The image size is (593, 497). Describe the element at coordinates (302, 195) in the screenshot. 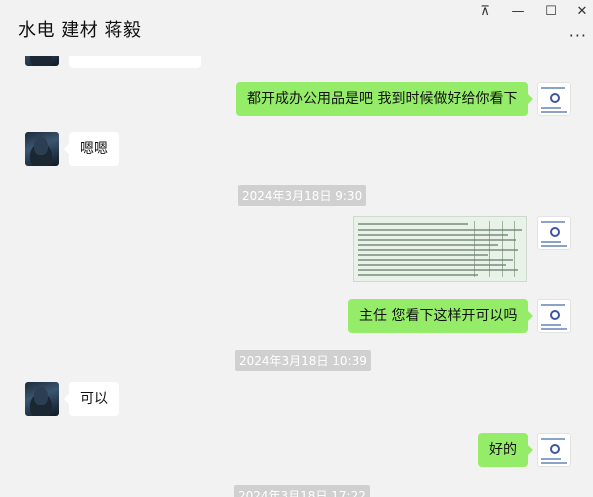

I see `message-timestamp: 2024年3月18日 9:30` at that location.